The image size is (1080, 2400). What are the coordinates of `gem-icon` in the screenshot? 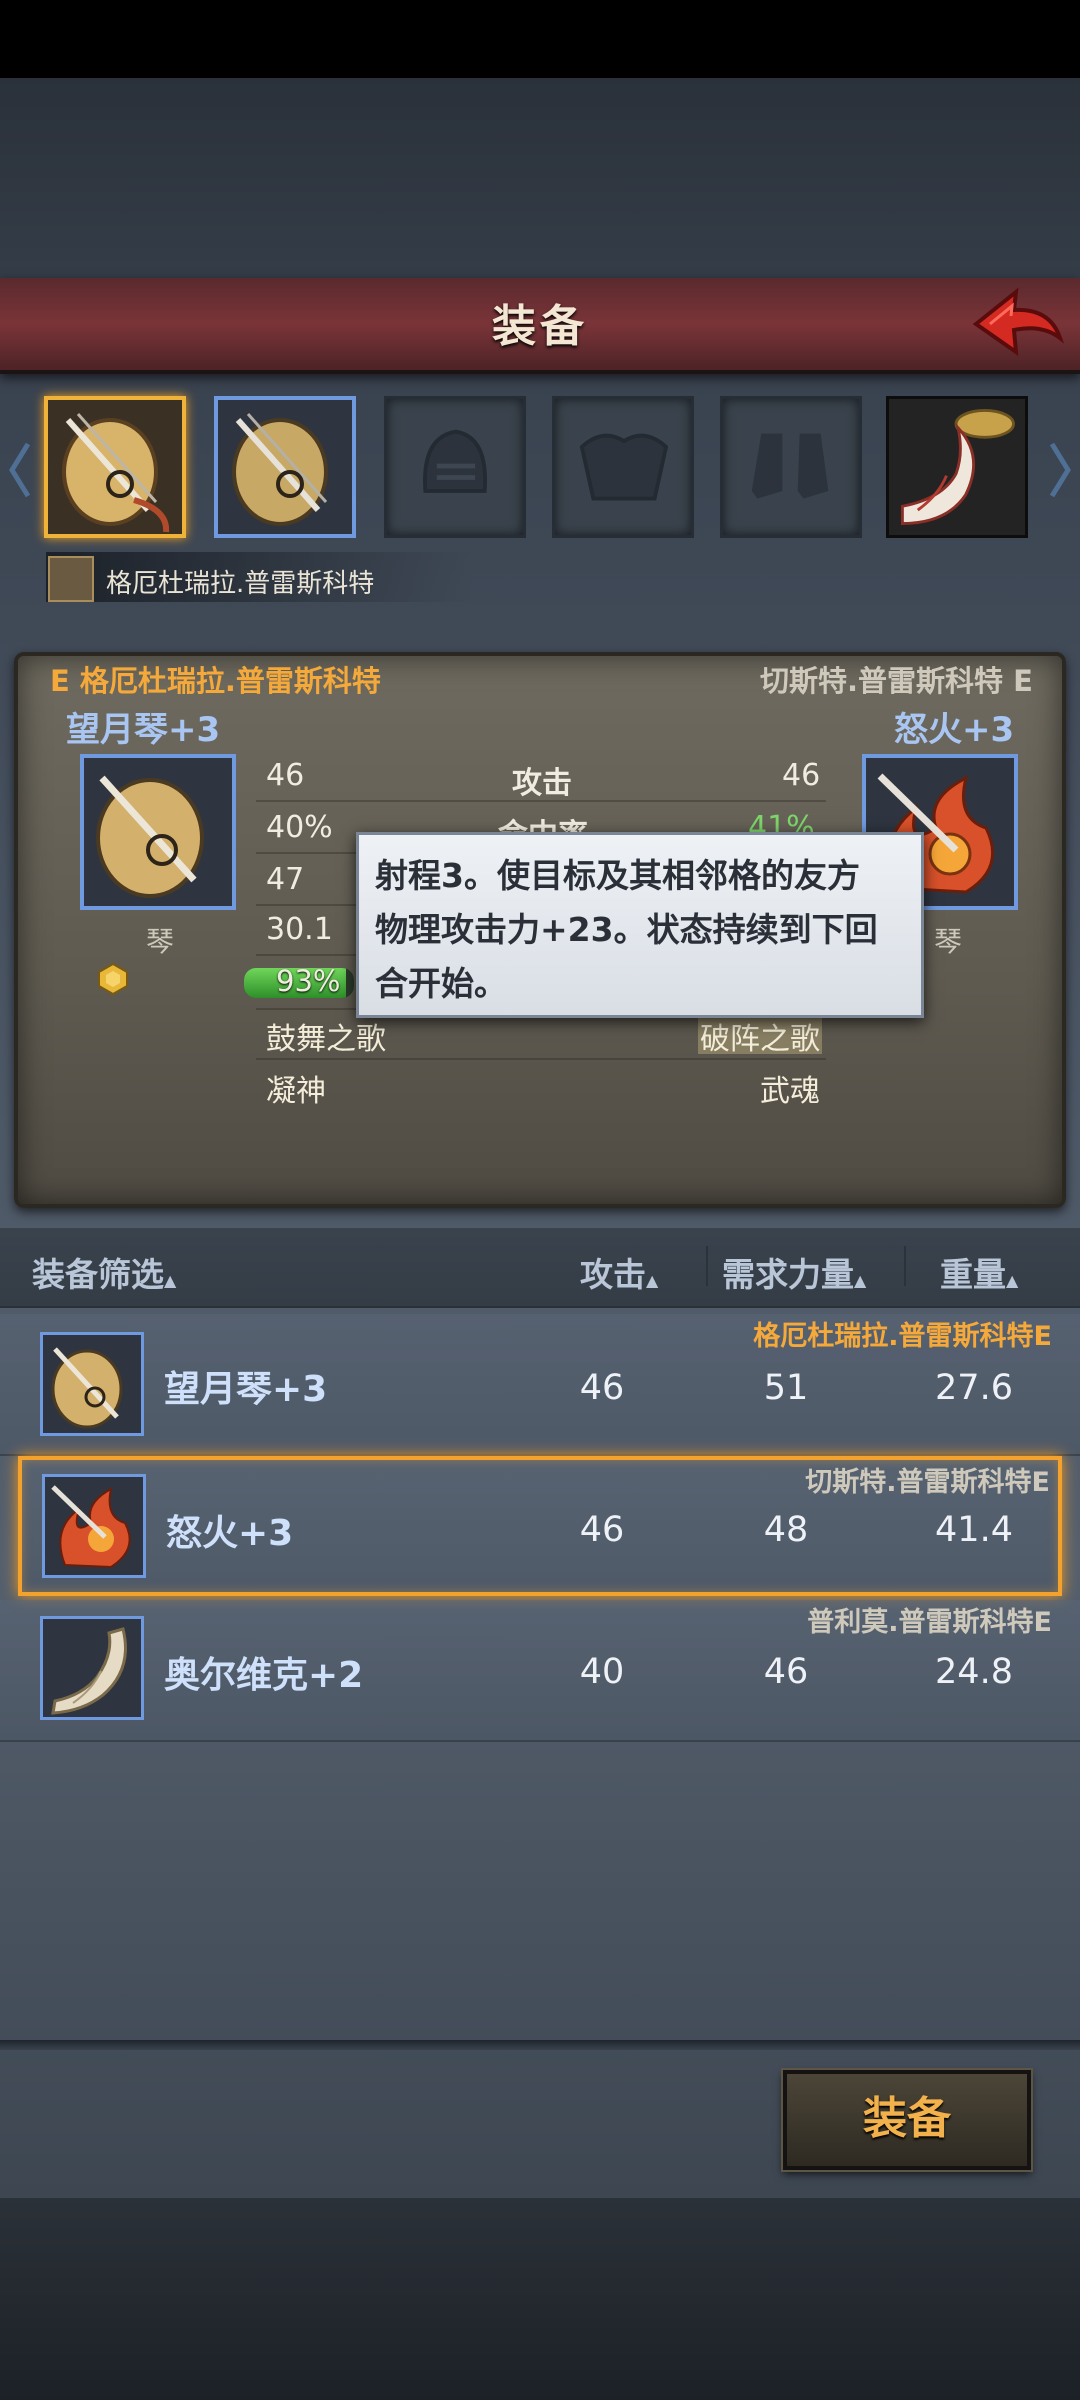 It's located at (113, 979).